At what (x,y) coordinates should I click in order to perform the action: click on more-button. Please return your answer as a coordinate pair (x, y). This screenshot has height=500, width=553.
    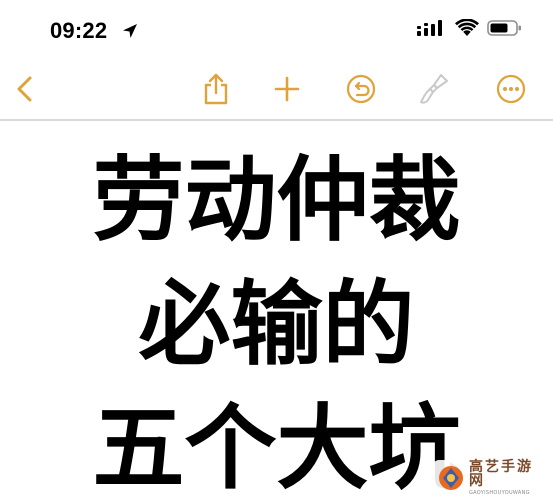
    Looking at the image, I should click on (511, 89).